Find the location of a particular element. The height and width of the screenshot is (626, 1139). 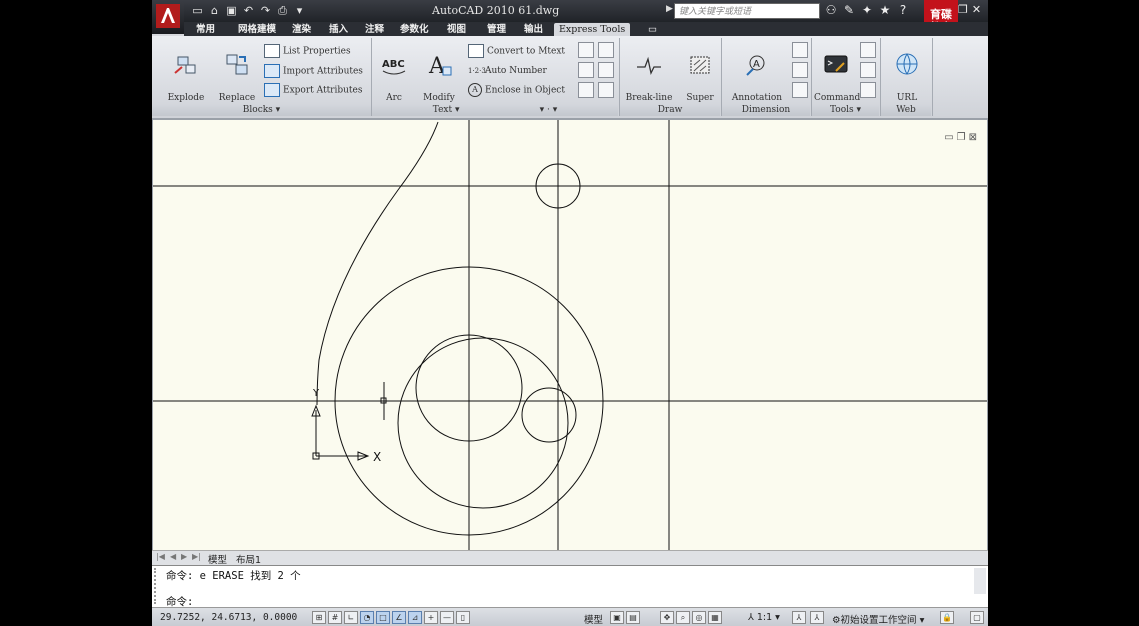

convert-mtext-icon is located at coordinates (476, 51).